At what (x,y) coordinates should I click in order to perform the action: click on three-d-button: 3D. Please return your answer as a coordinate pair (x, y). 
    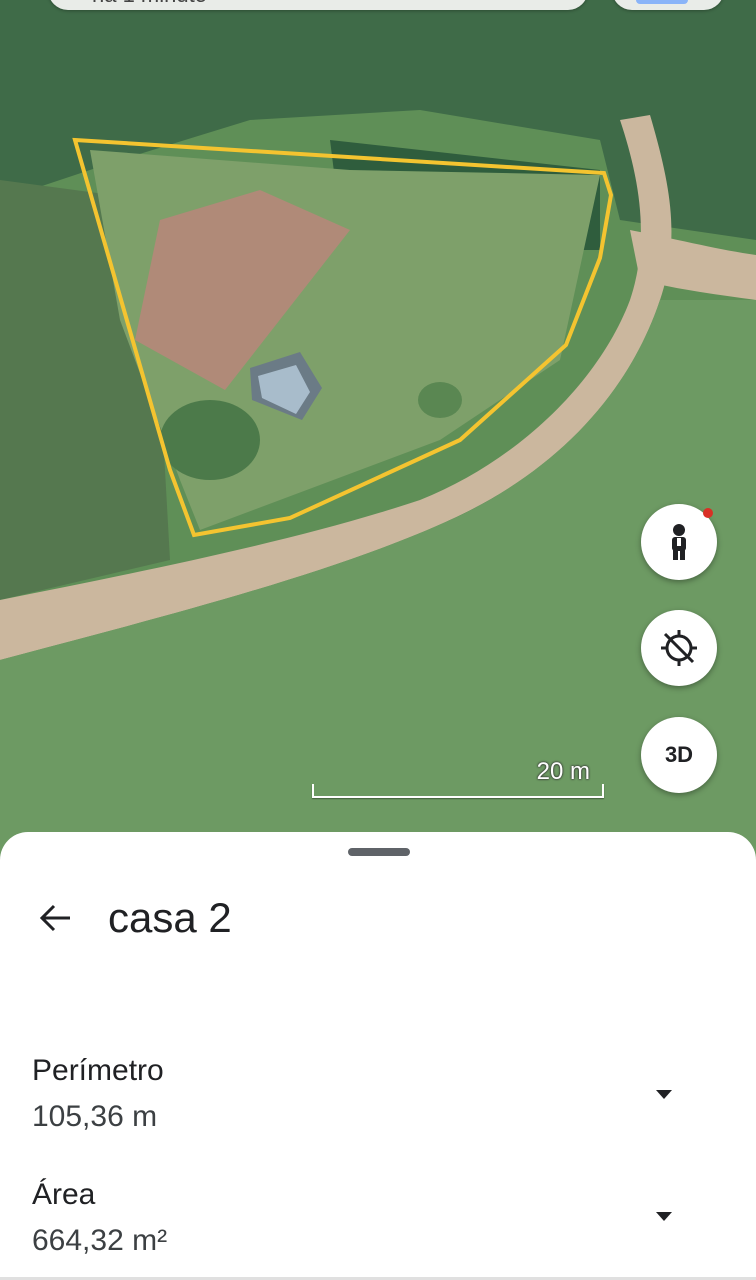
    Looking at the image, I should click on (679, 755).